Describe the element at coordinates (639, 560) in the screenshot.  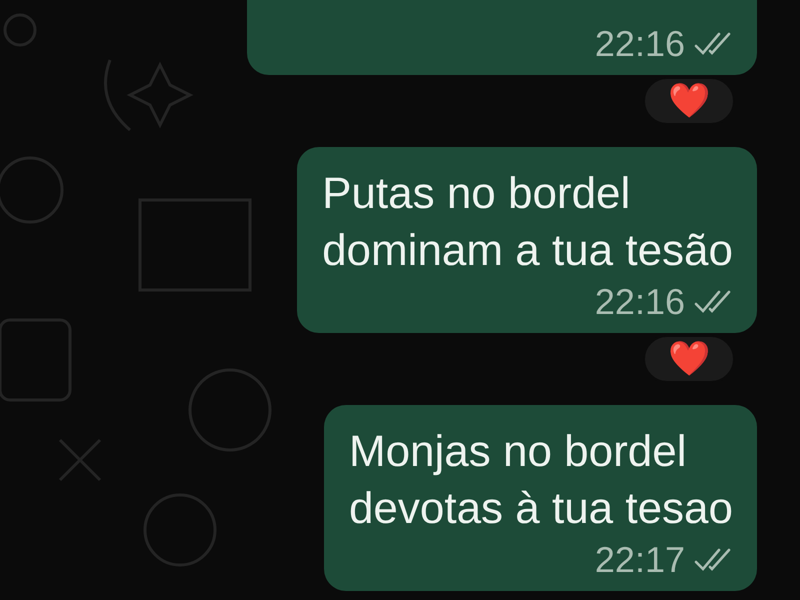
I see `message-time: 22:17` at that location.